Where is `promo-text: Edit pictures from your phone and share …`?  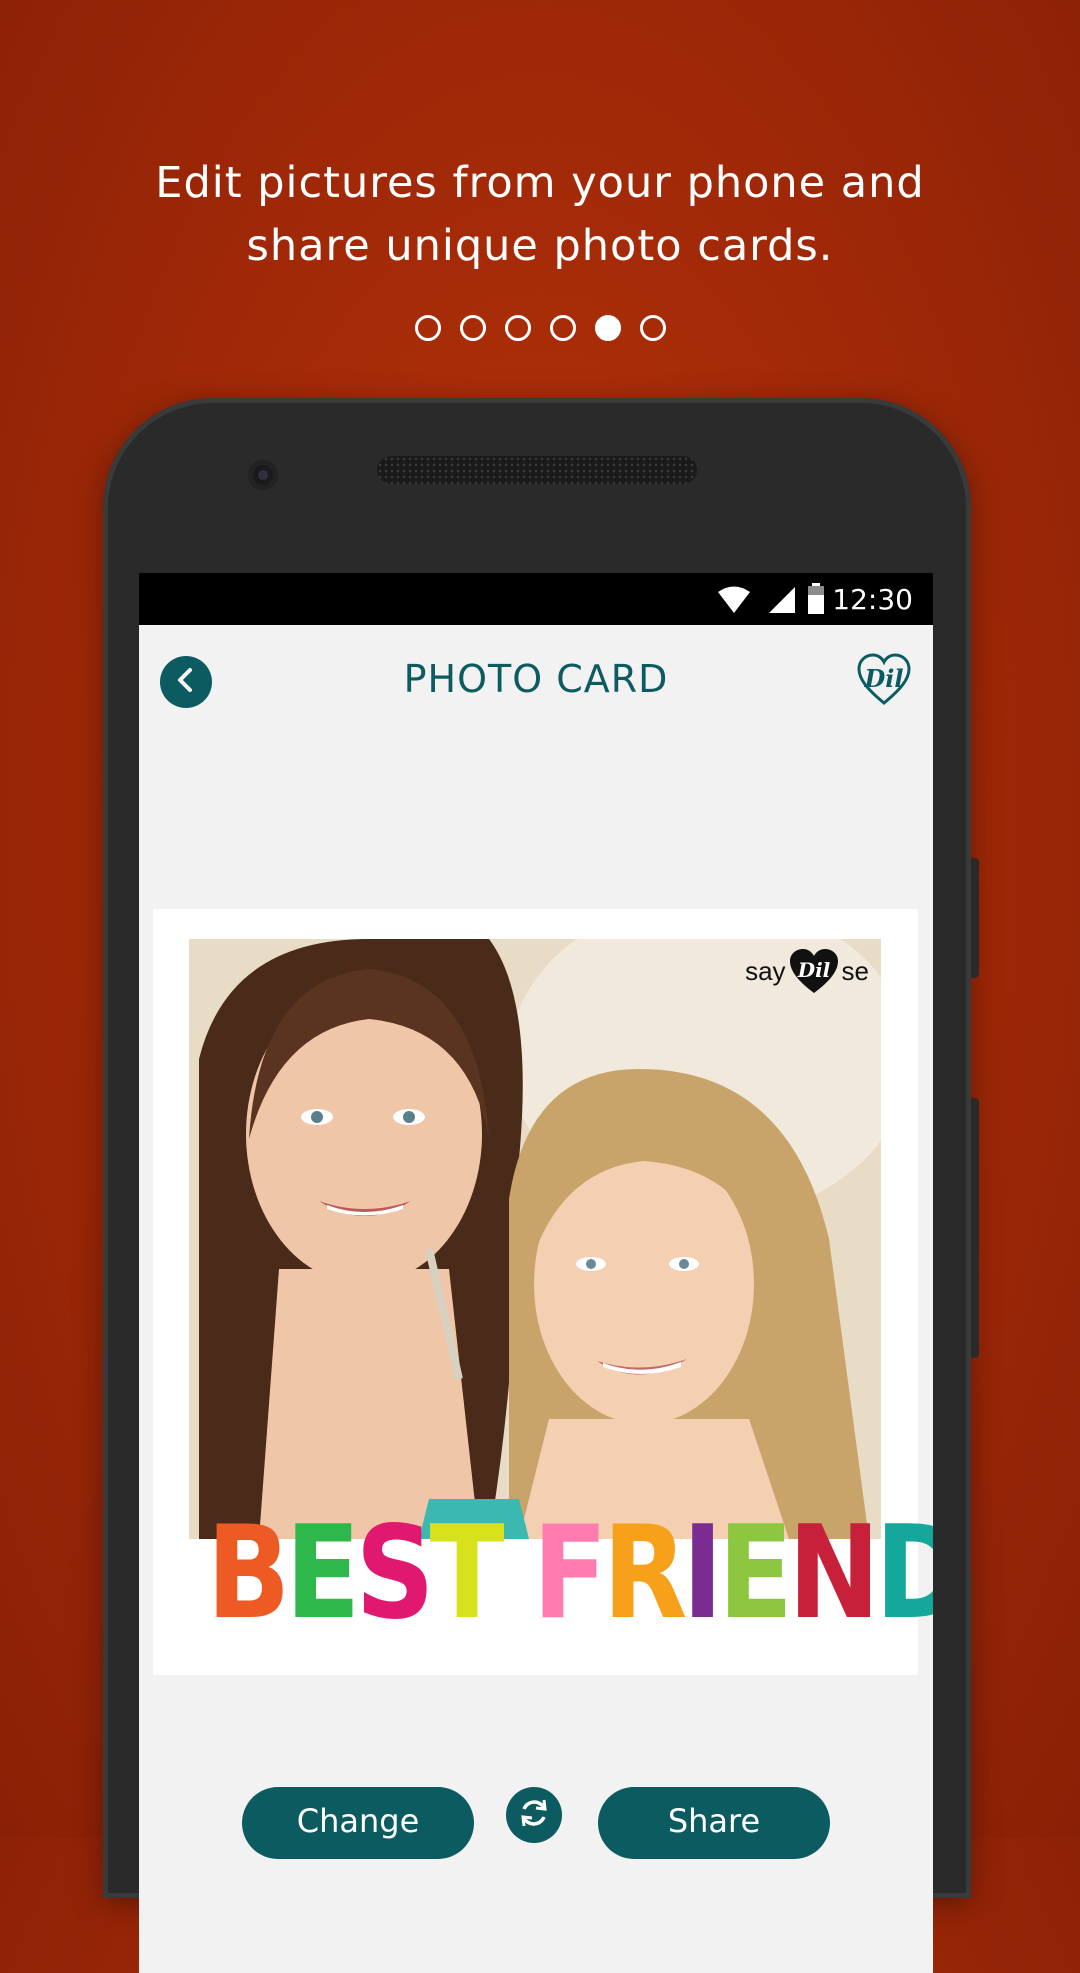
promo-text: Edit pictures from your phone and share … is located at coordinates (540, 215).